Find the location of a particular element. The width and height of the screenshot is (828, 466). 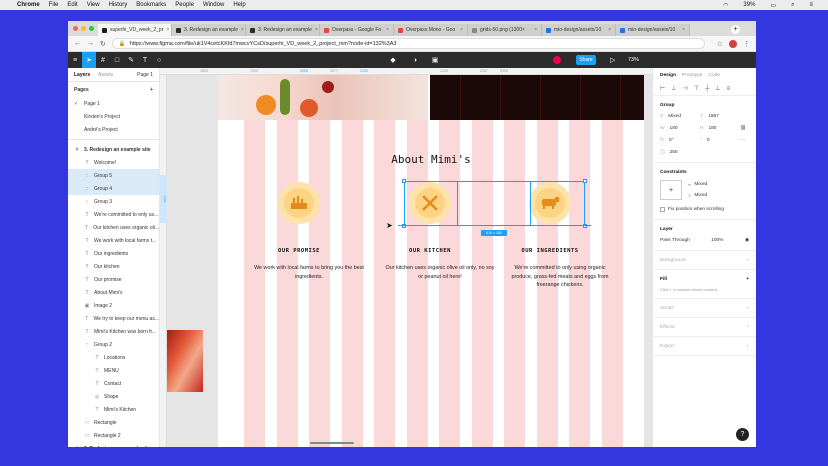

menu-window: Window is located at coordinates (213, 5).